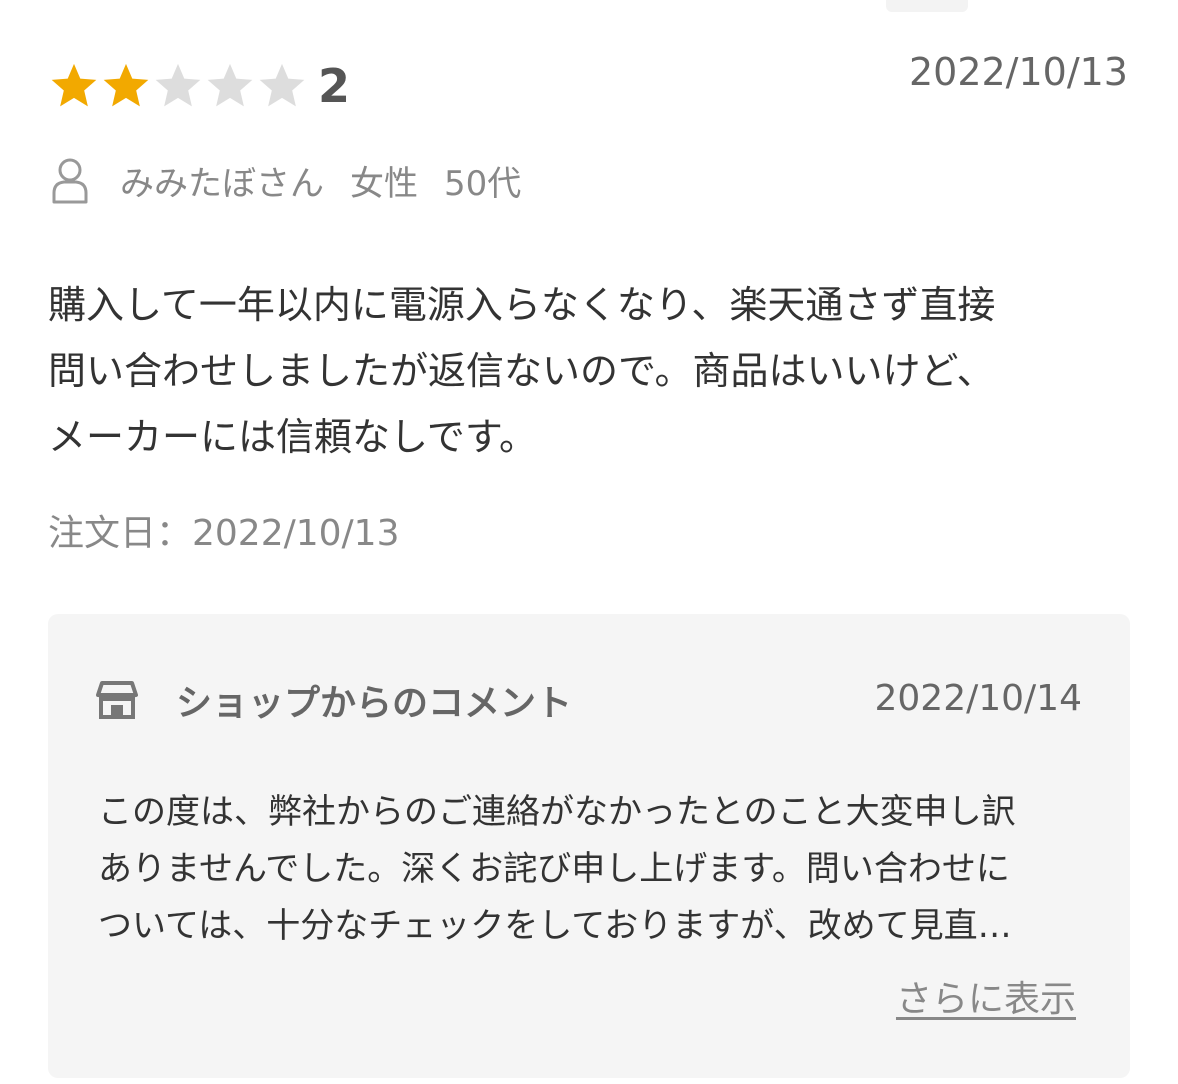 This screenshot has height=1084, width=1178. What do you see at coordinates (521, 371) in the screenshot?
I see `review-body-line: 問い合わせしましたが返信ないので。商品はいいけど、` at bounding box center [521, 371].